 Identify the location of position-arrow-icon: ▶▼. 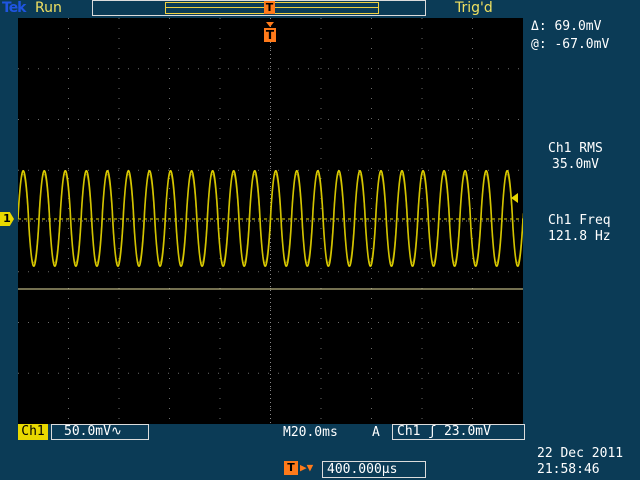
(307, 467).